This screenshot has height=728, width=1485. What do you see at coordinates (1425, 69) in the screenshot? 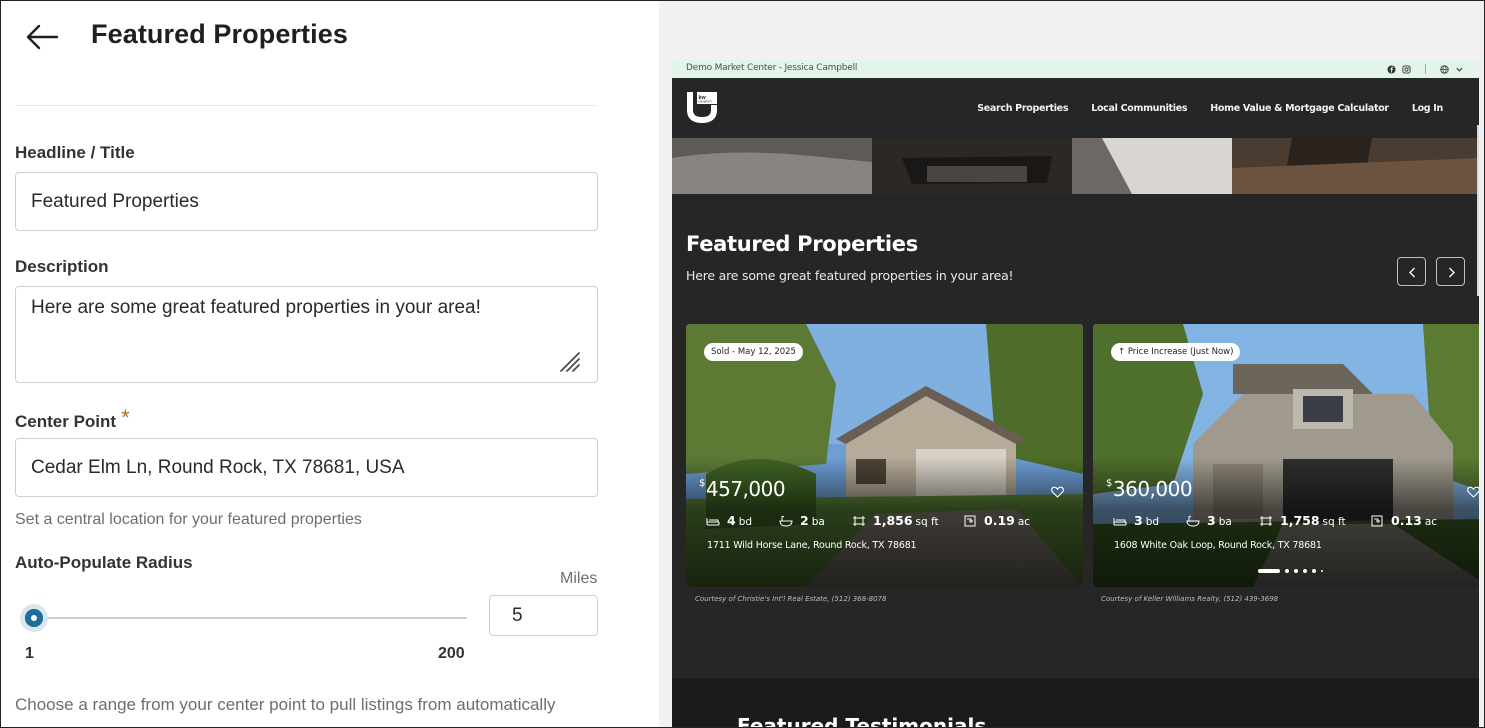
I see `topbar-icons` at bounding box center [1425, 69].